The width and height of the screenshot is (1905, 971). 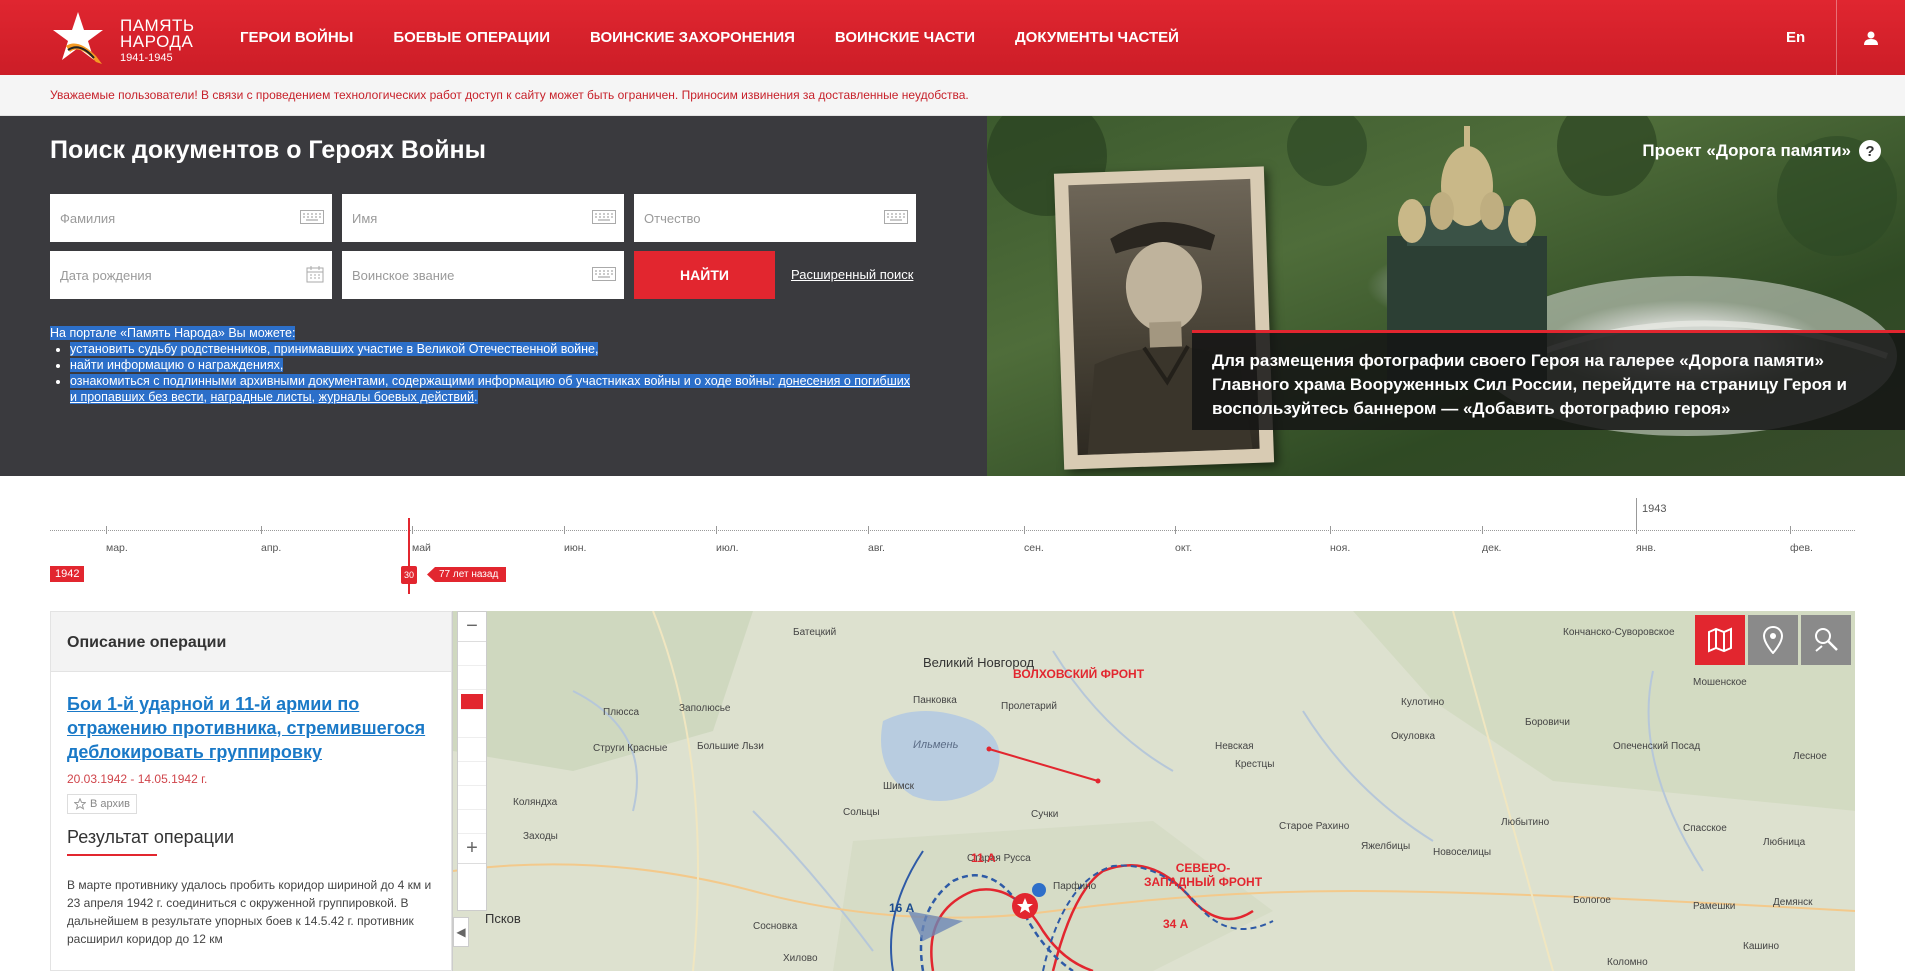 What do you see at coordinates (1870, 37) in the screenshot?
I see `user-account-button` at bounding box center [1870, 37].